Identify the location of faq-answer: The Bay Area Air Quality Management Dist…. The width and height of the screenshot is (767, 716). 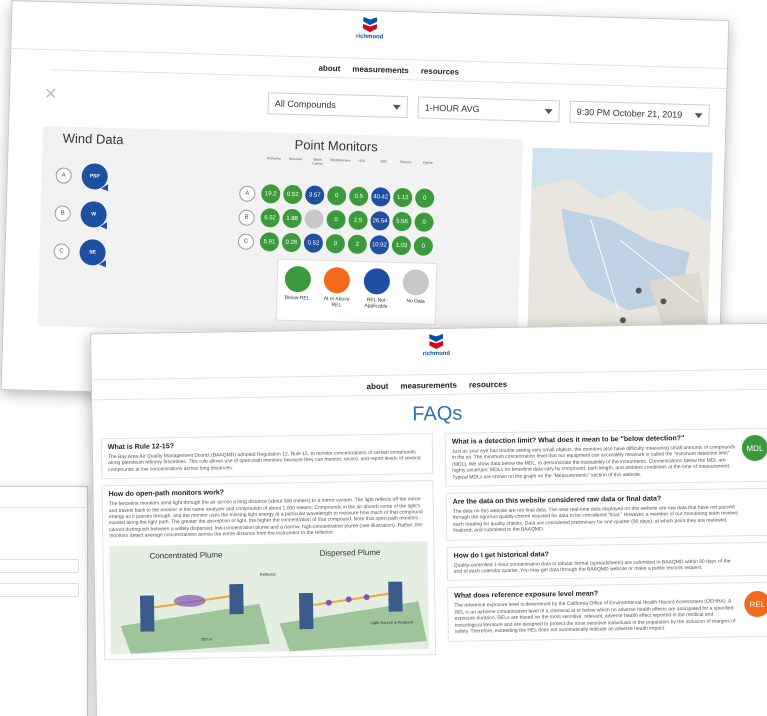
(264, 461).